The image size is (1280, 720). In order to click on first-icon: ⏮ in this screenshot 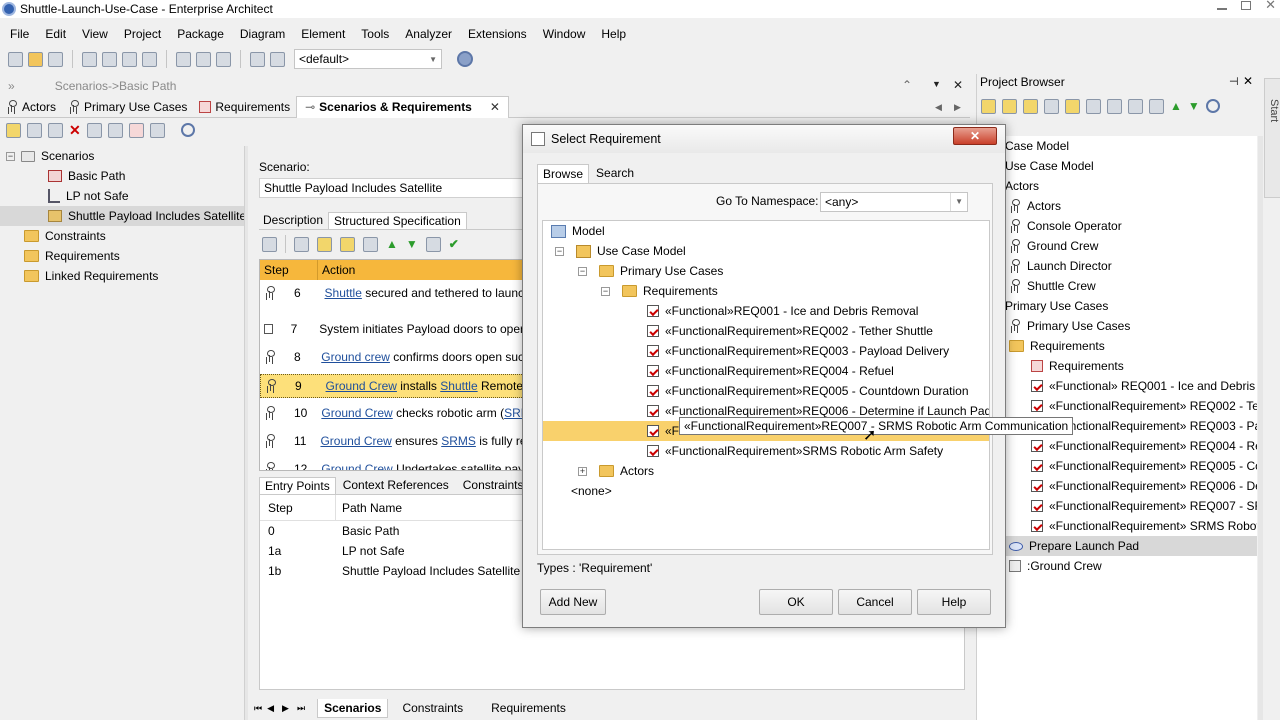, I will do `click(258, 708)`.